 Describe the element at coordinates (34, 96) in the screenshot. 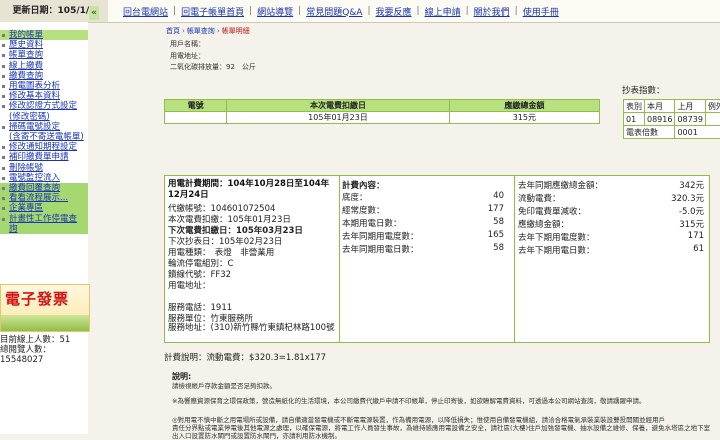

I see `sidebar-item-label: 修改基本資料` at that location.